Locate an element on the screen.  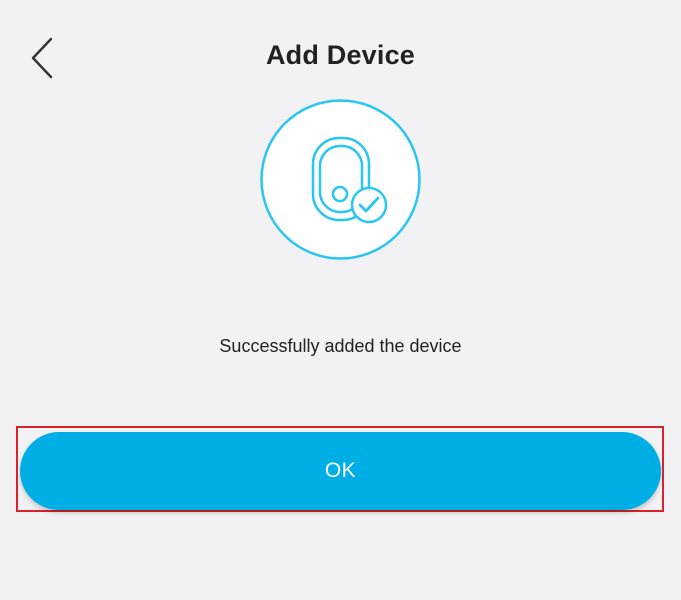
device-illustration is located at coordinates (340, 179).